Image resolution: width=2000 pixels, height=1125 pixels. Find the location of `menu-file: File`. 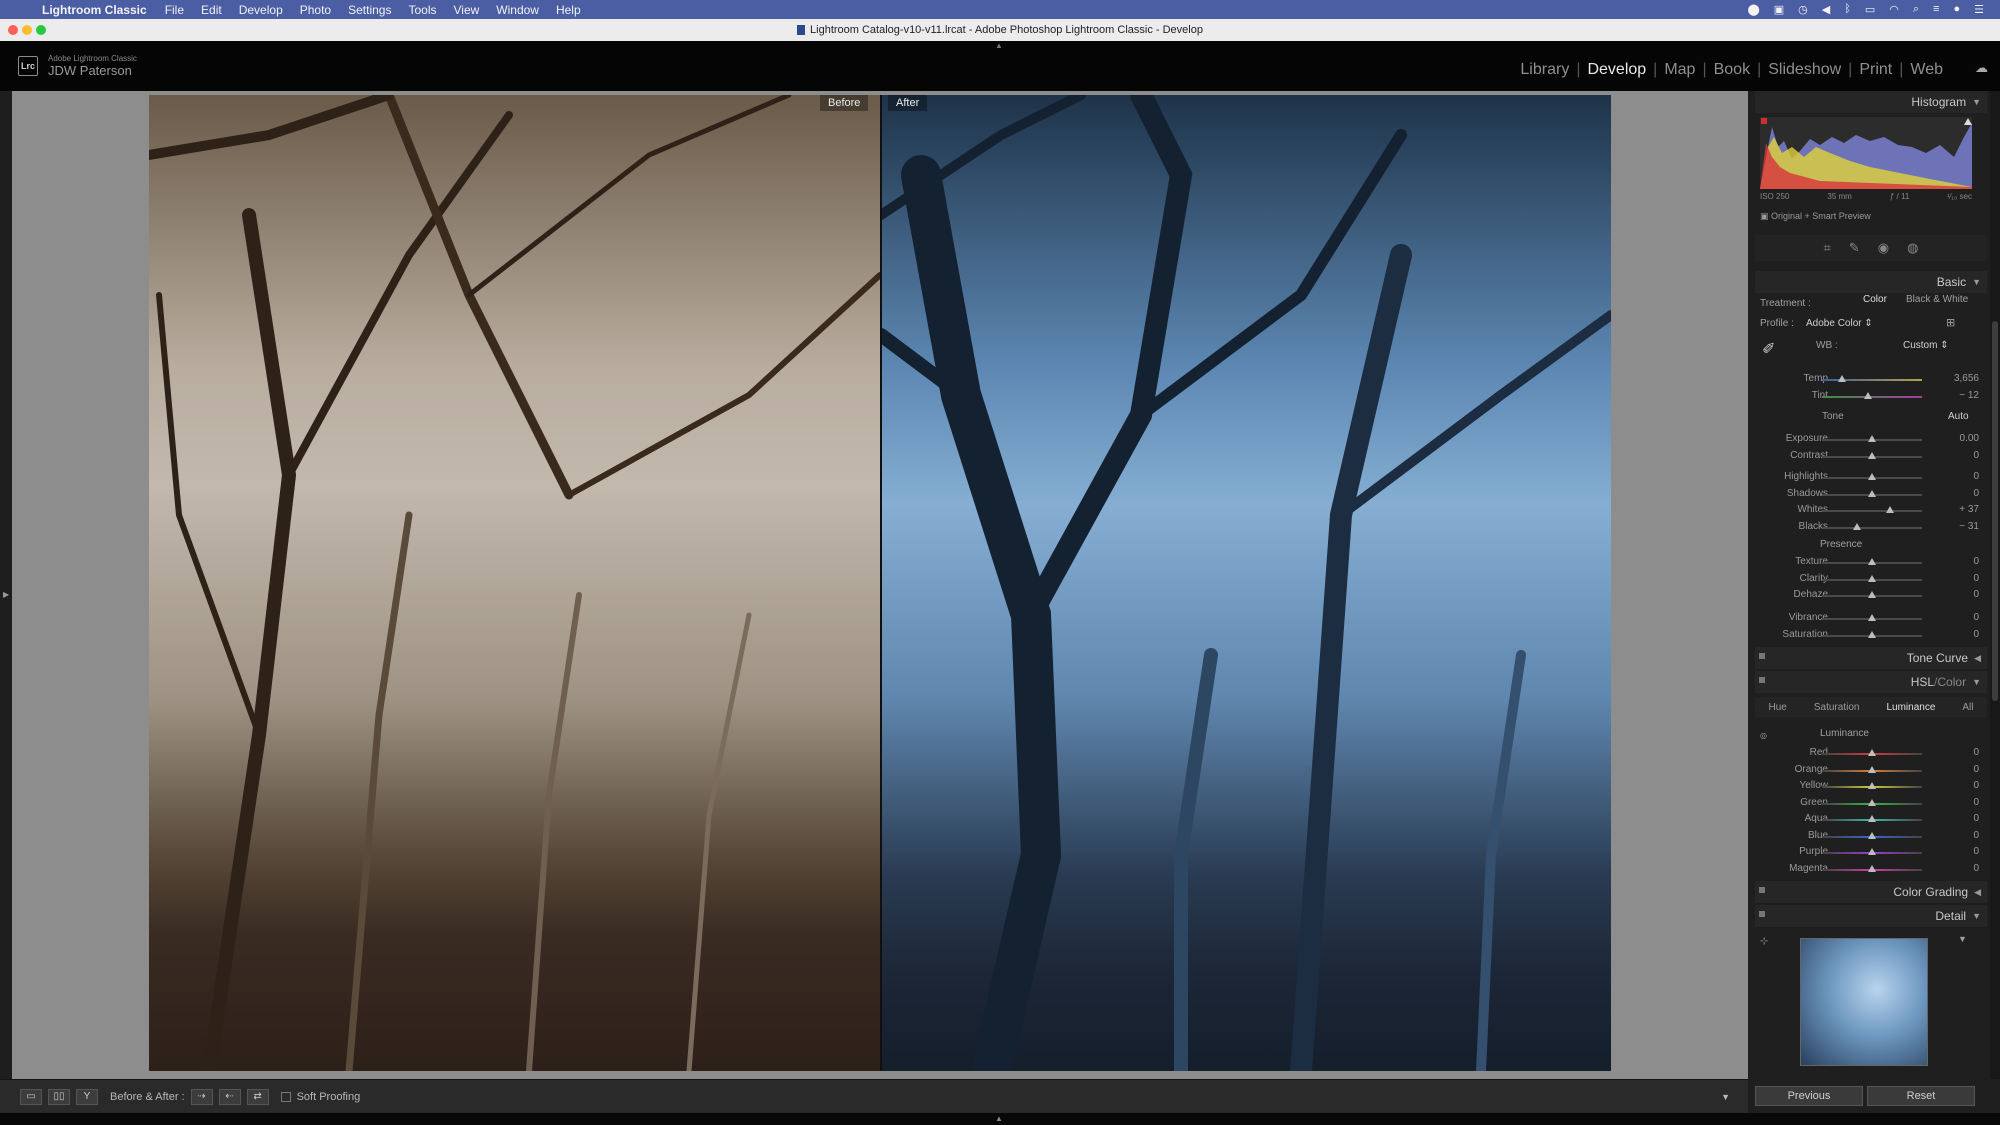

menu-file: File is located at coordinates (174, 10).